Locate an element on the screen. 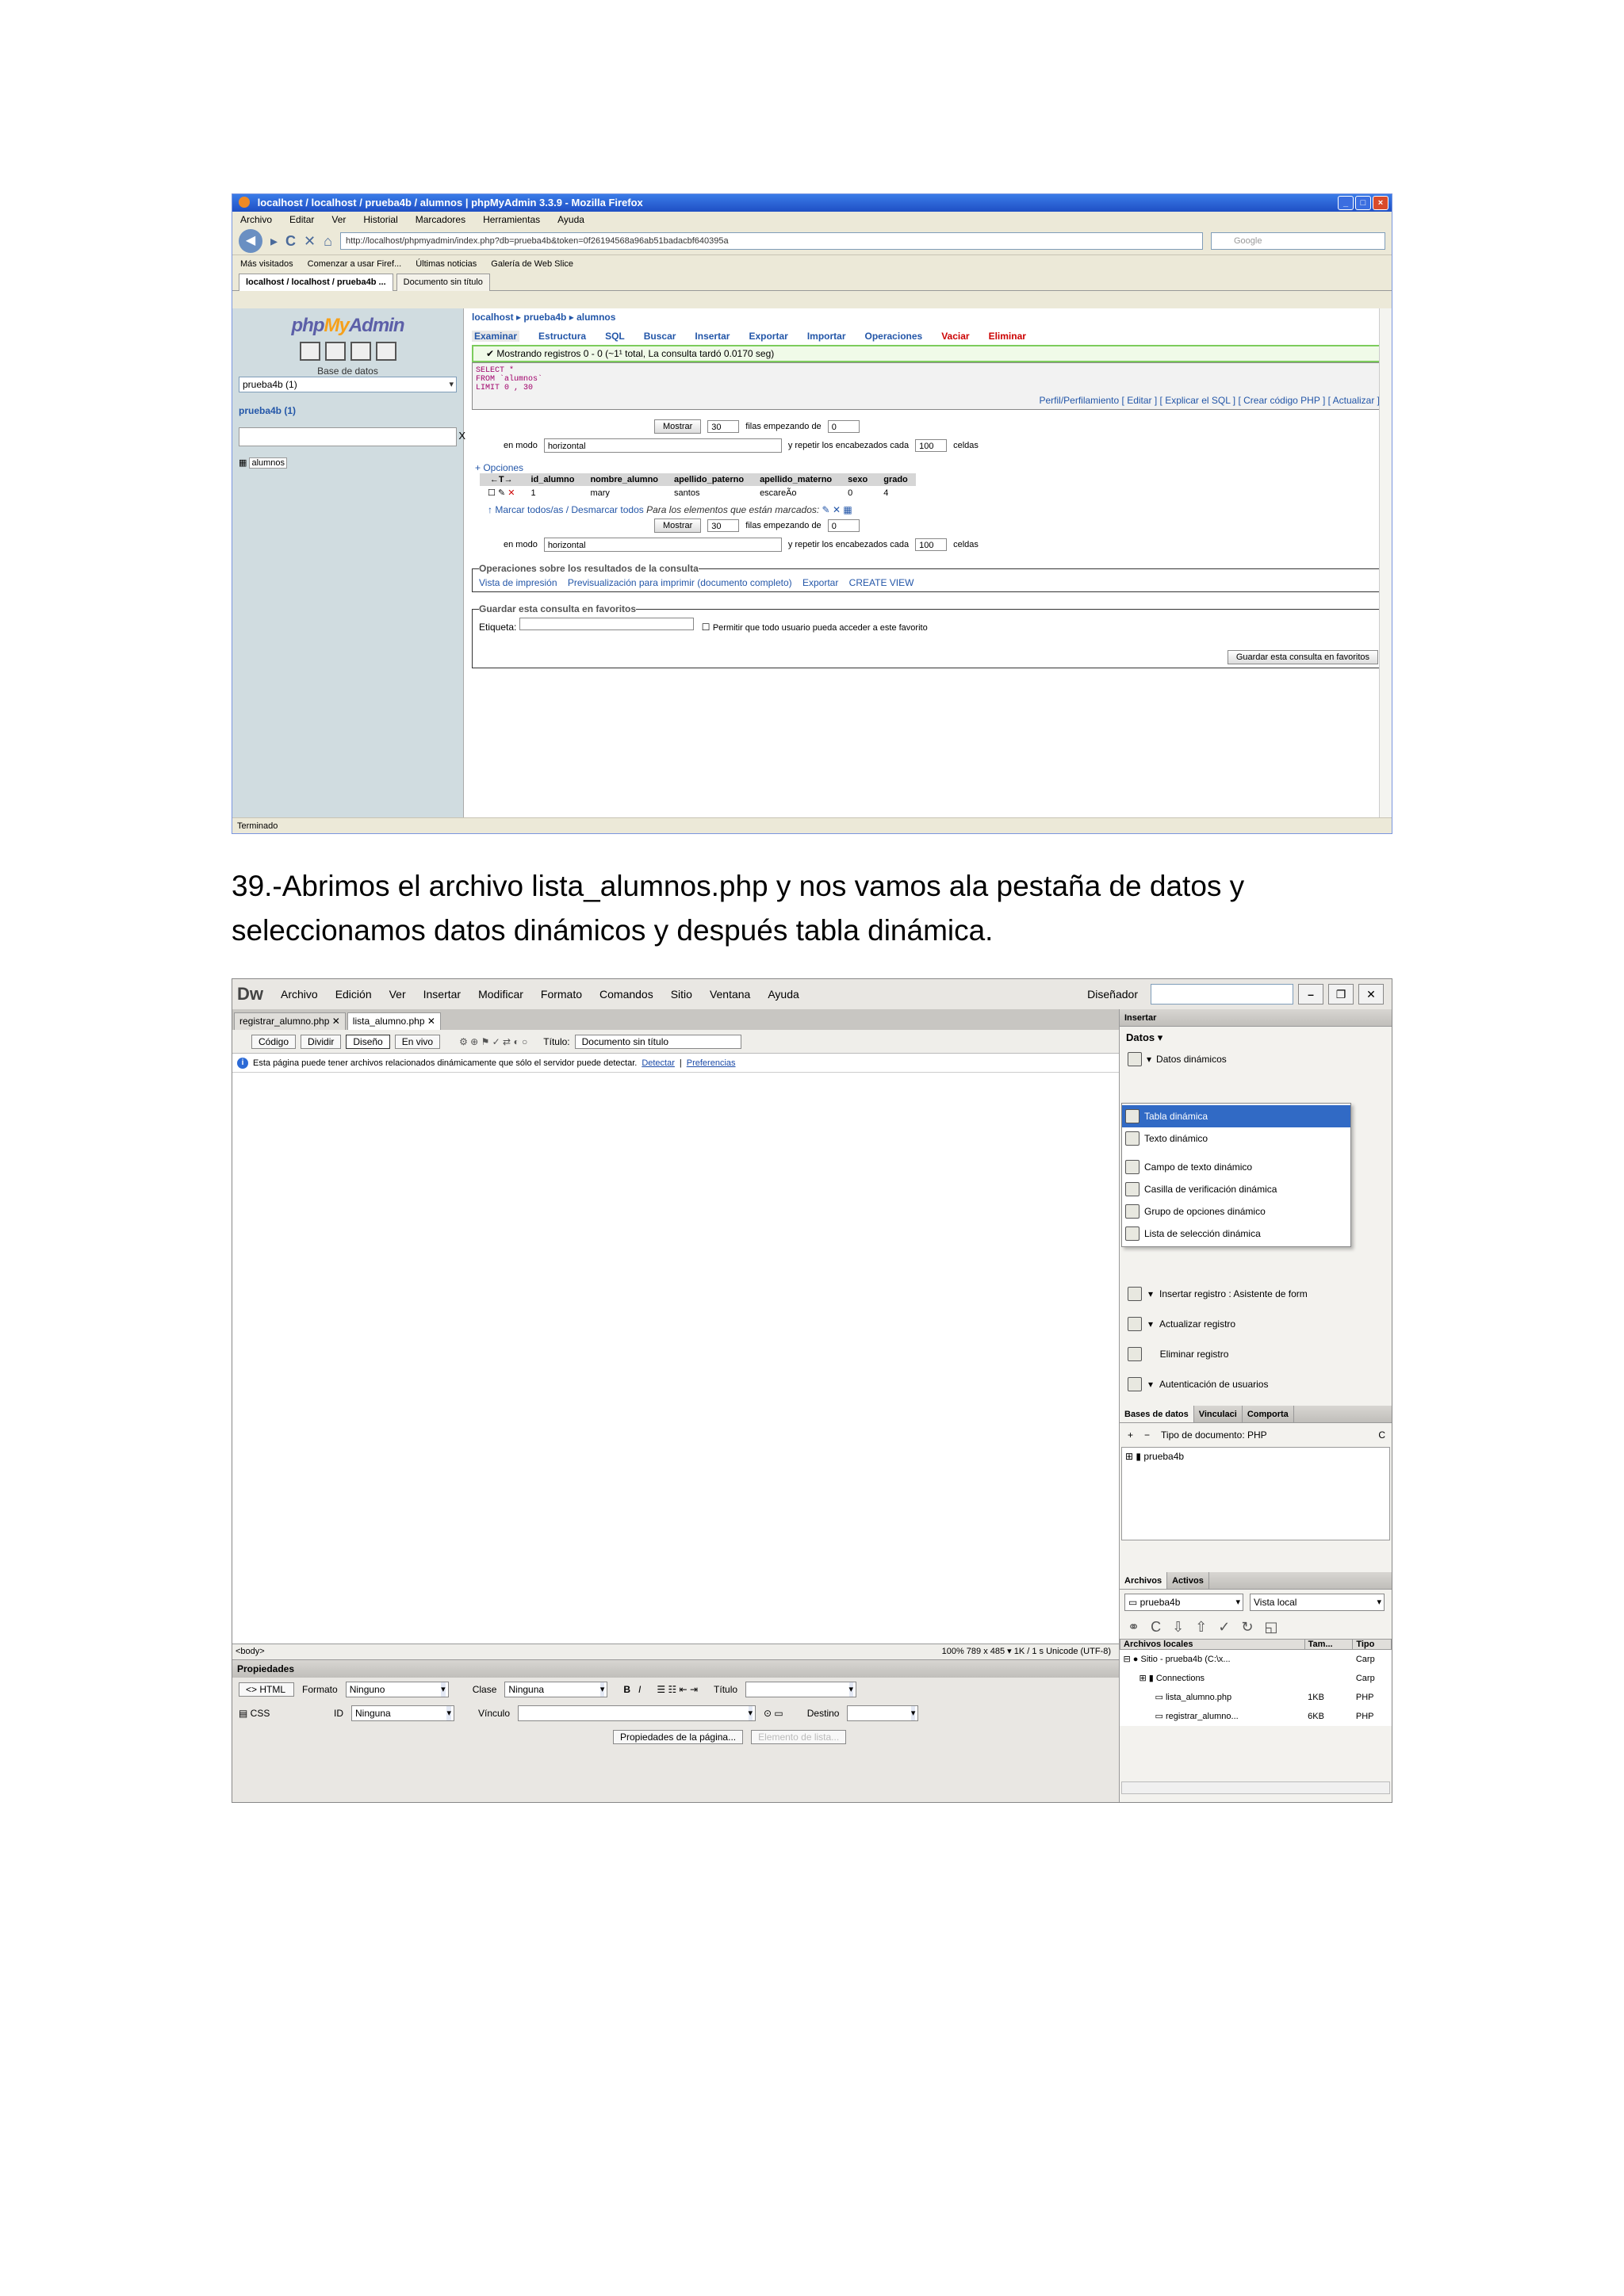 The height and width of the screenshot is (2296, 1624). css-mode-button: ▤ CSS is located at coordinates (266, 1714).